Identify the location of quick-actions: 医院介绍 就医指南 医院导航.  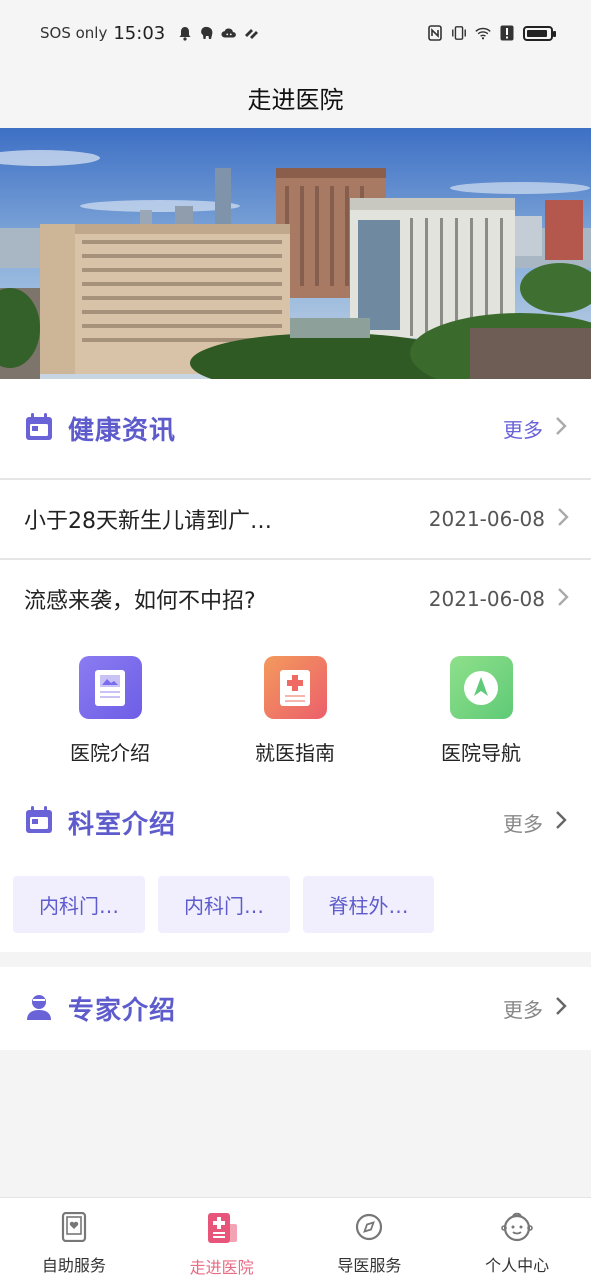
(295, 710).